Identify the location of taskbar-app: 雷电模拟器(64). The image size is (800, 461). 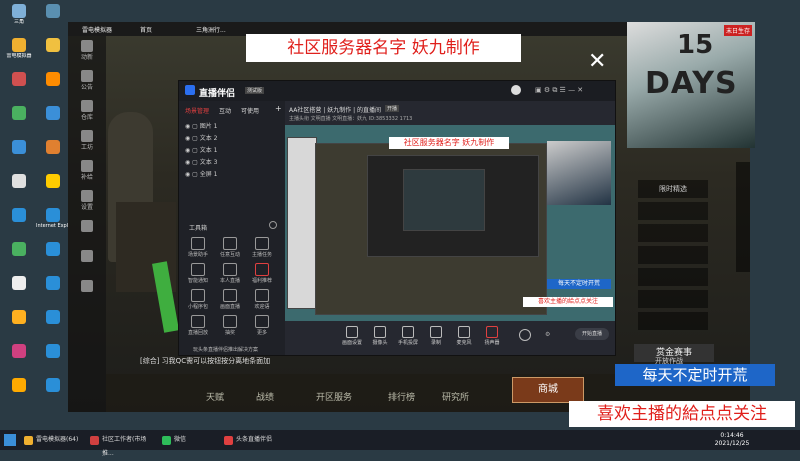
(52, 440).